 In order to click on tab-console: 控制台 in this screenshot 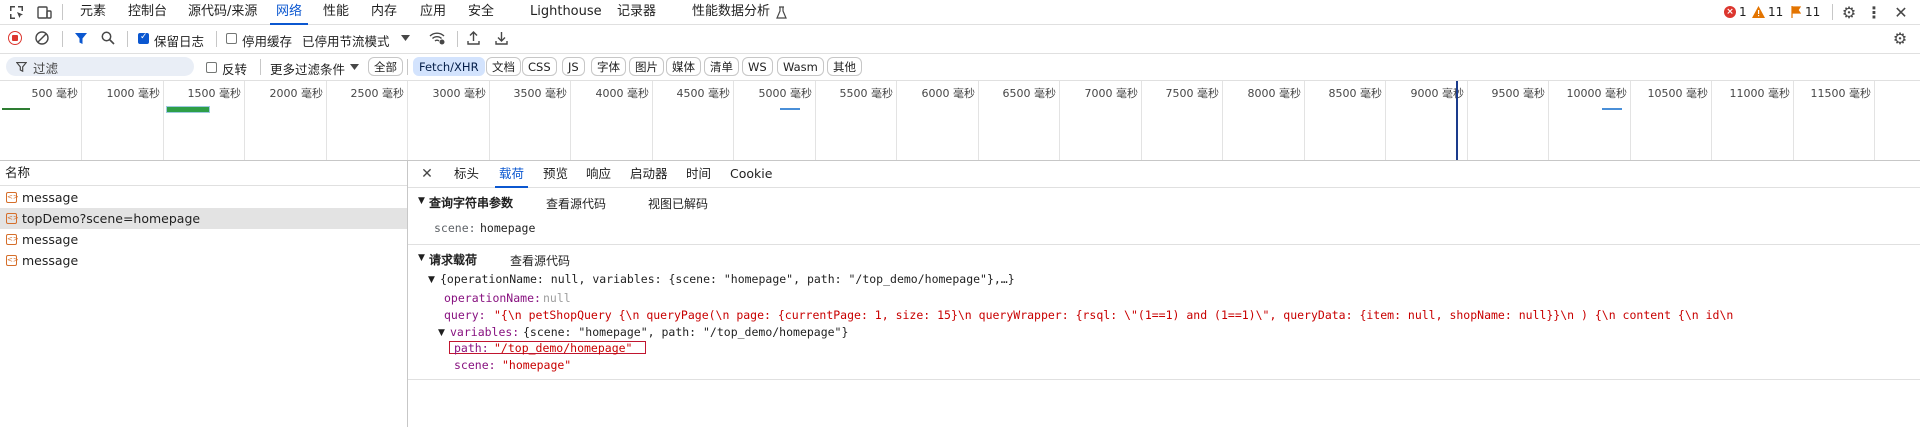, I will do `click(147, 12)`.